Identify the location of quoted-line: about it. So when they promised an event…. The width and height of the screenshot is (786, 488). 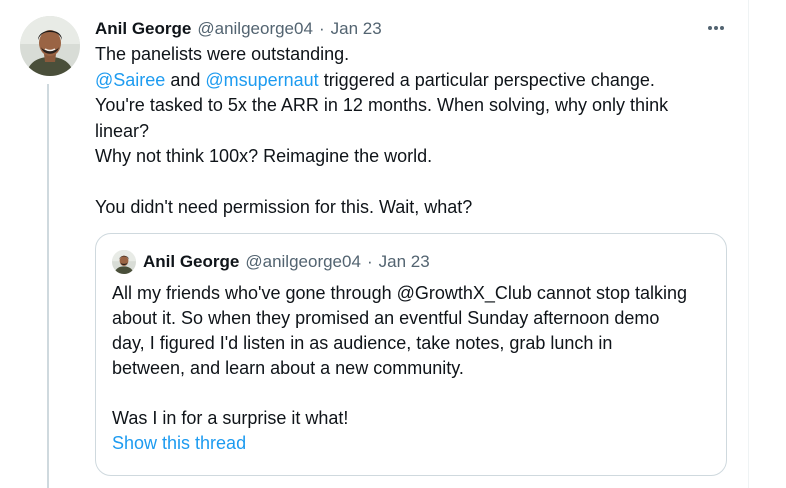
(386, 318).